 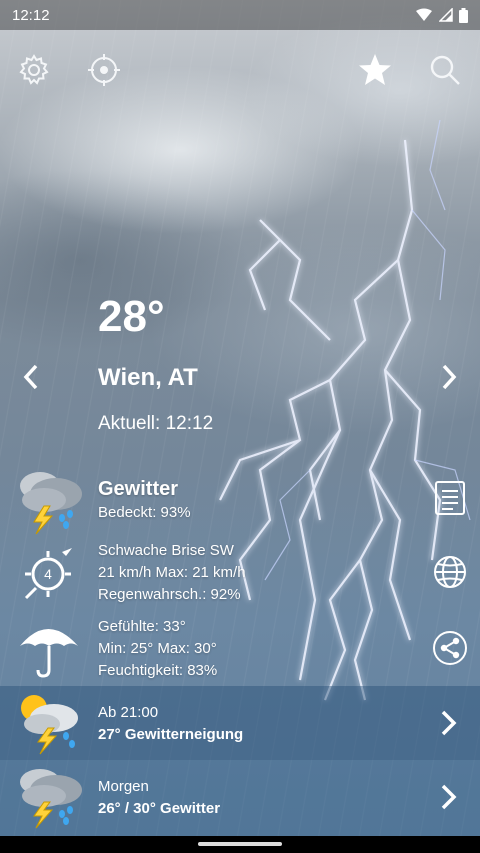 What do you see at coordinates (31, 15) in the screenshot?
I see `status-time: 12:12` at bounding box center [31, 15].